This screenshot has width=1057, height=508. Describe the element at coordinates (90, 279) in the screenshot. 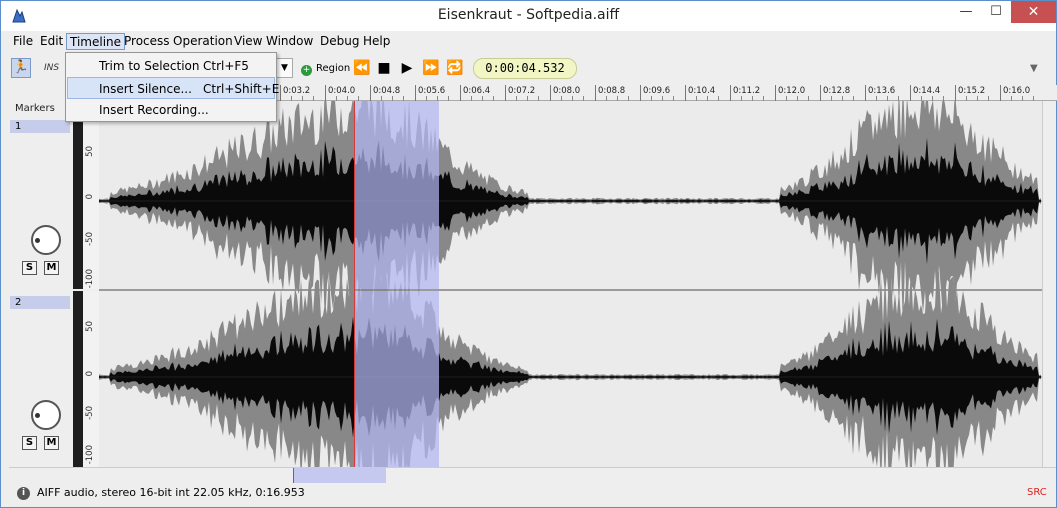

I see `track-1-scale-label: -100` at that location.